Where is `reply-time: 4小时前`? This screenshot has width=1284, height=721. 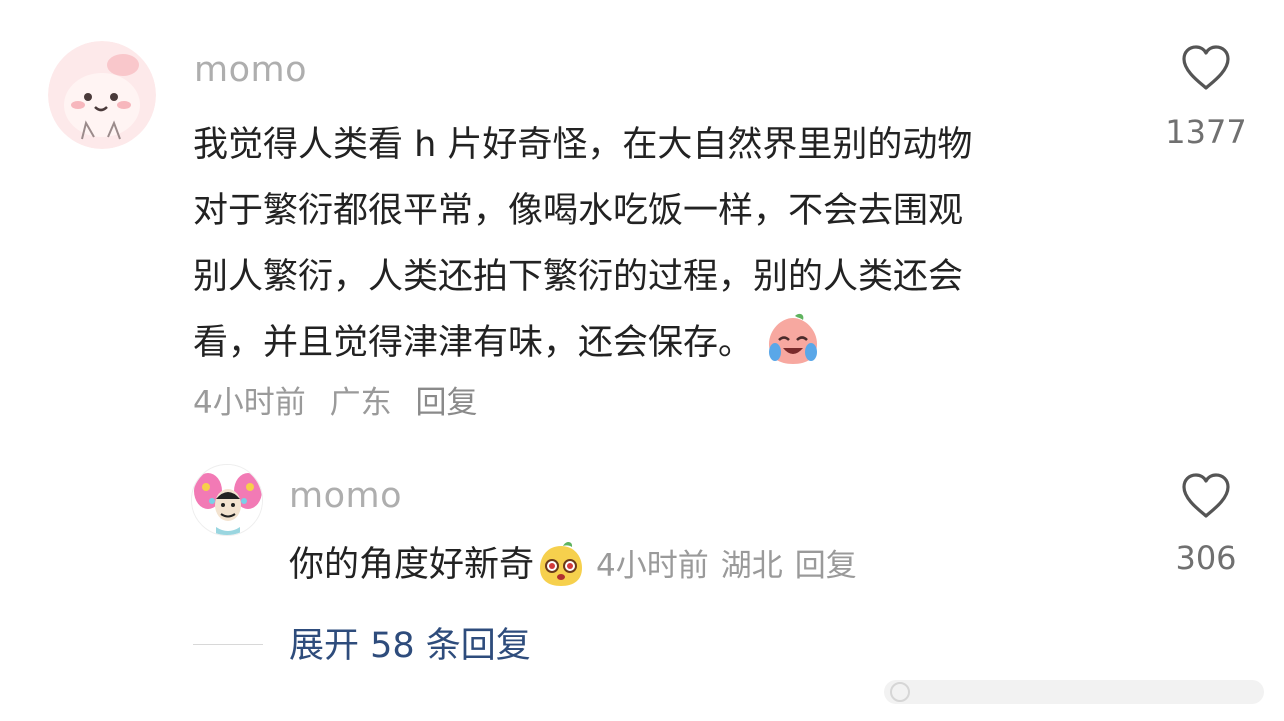 reply-time: 4小时前 is located at coordinates (652, 566).